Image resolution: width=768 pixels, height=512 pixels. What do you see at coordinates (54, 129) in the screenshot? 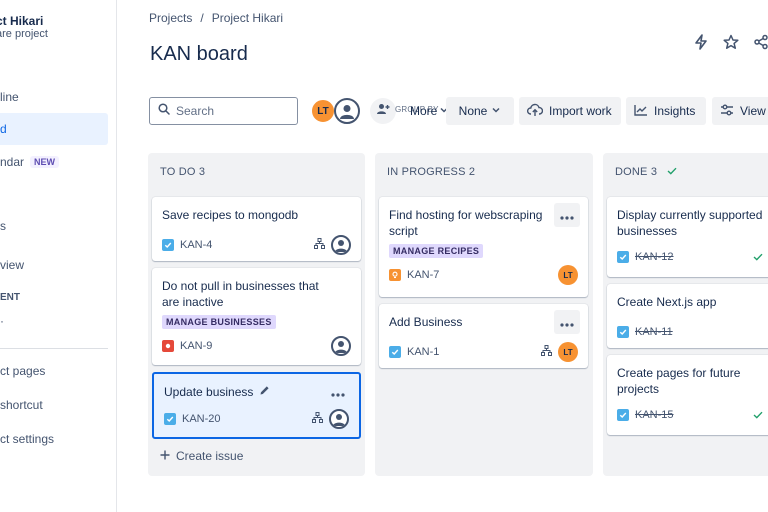
I see `sidebar-item-board: d` at bounding box center [54, 129].